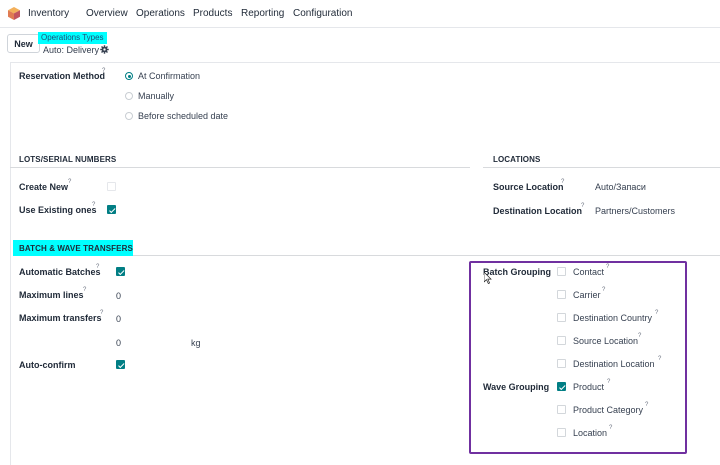 The width and height of the screenshot is (720, 465). What do you see at coordinates (68, 159) in the screenshot?
I see `section-title-lots: LOTS/SERIAL NUMBERS` at bounding box center [68, 159].